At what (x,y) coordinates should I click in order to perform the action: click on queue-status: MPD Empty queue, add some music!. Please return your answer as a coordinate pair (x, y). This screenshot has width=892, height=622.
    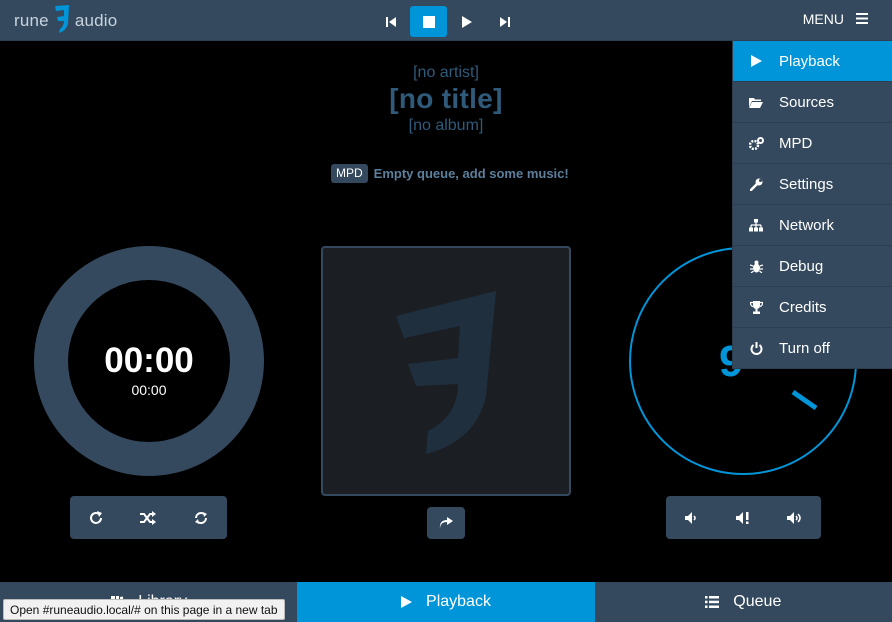
    Looking at the image, I should click on (450, 173).